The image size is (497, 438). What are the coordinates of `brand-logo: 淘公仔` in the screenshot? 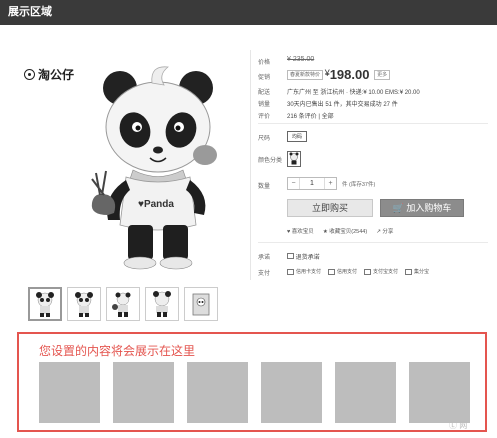 It's located at (49, 74).